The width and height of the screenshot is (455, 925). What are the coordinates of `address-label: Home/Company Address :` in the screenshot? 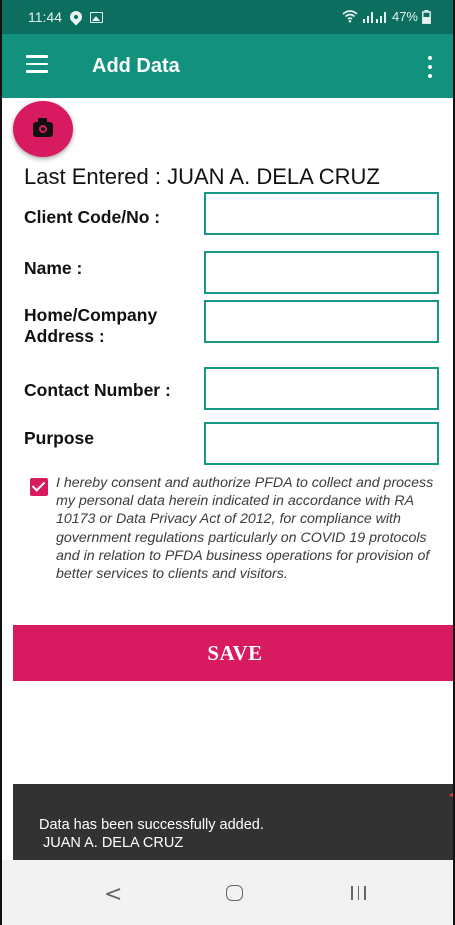 It's located at (90, 326).